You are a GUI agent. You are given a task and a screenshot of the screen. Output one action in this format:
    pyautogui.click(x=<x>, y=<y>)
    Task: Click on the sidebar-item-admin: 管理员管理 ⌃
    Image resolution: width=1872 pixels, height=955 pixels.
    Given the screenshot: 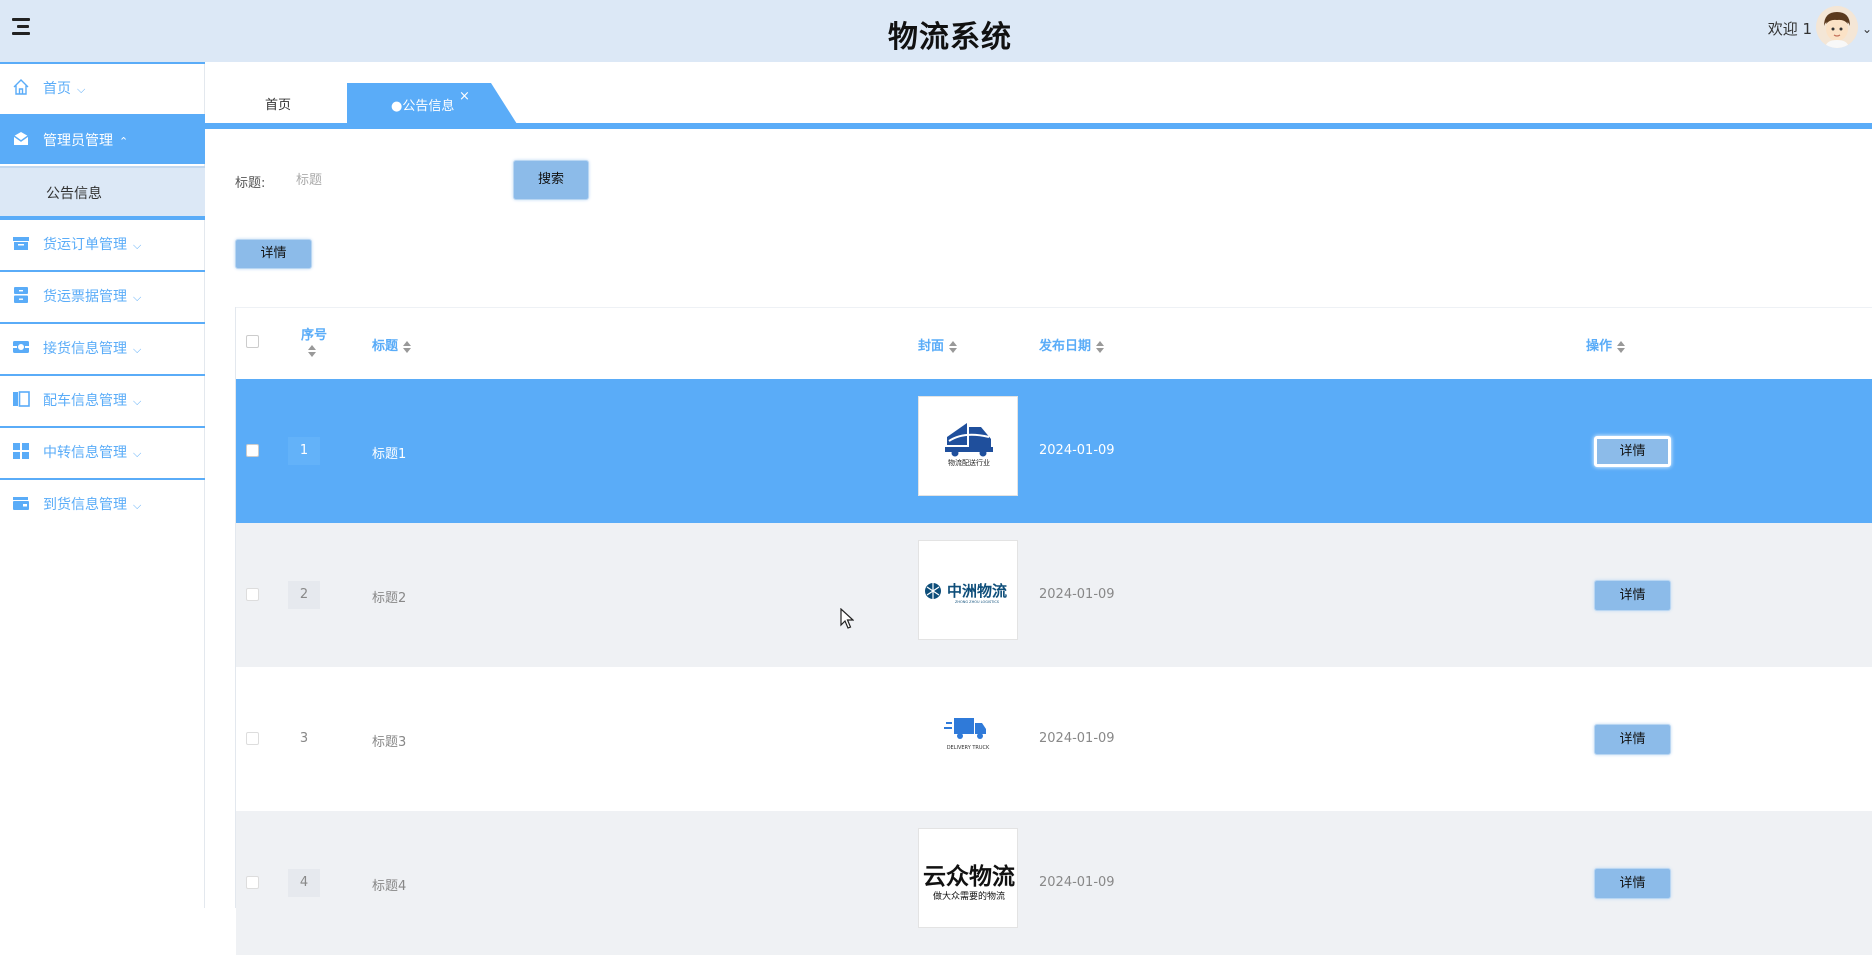 What is the action you would take?
    pyautogui.click(x=102, y=139)
    